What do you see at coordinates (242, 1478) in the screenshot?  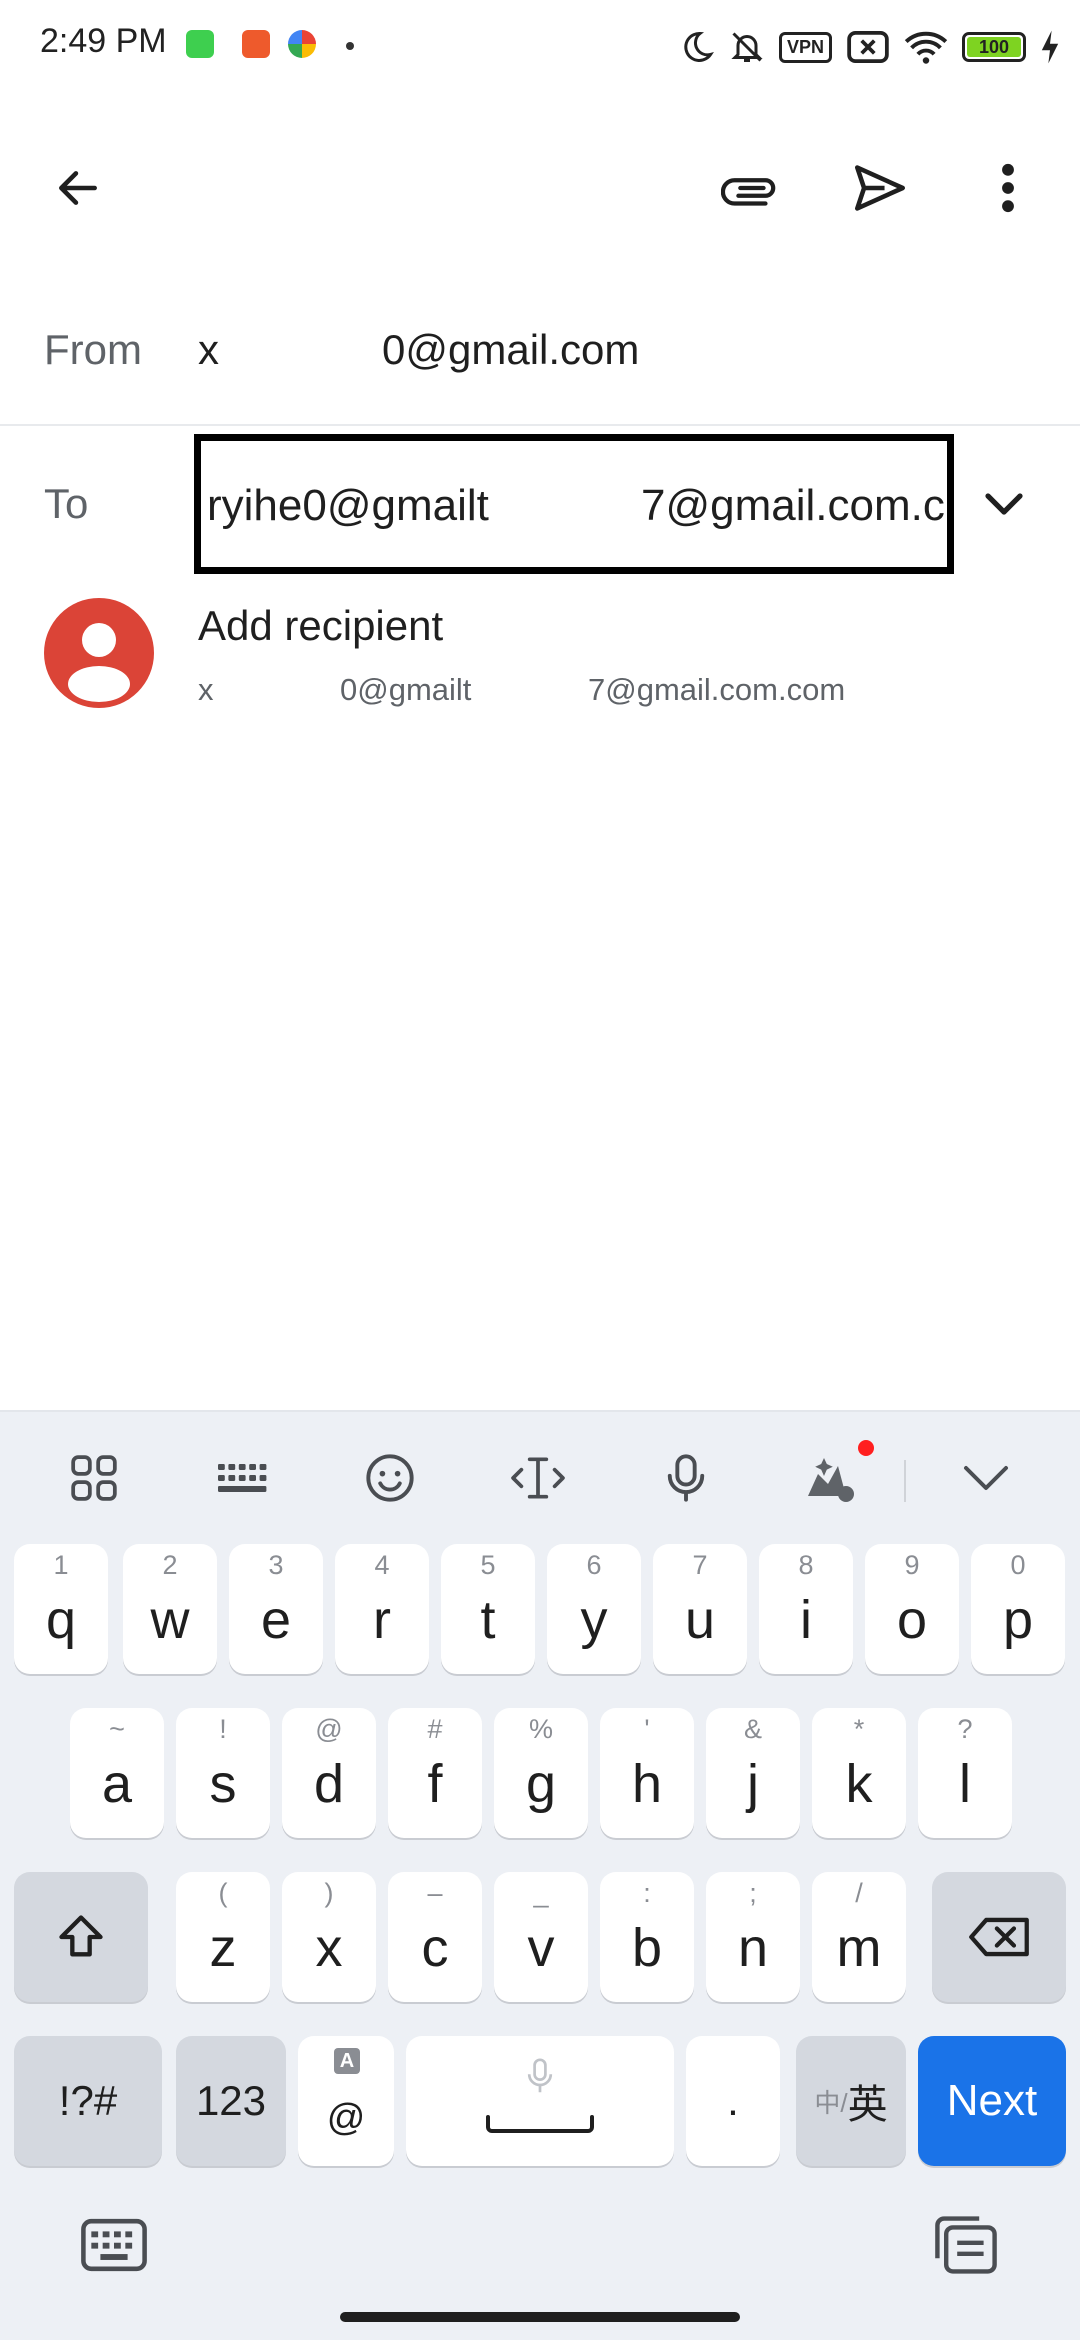 I see `keyboard-layout-button` at bounding box center [242, 1478].